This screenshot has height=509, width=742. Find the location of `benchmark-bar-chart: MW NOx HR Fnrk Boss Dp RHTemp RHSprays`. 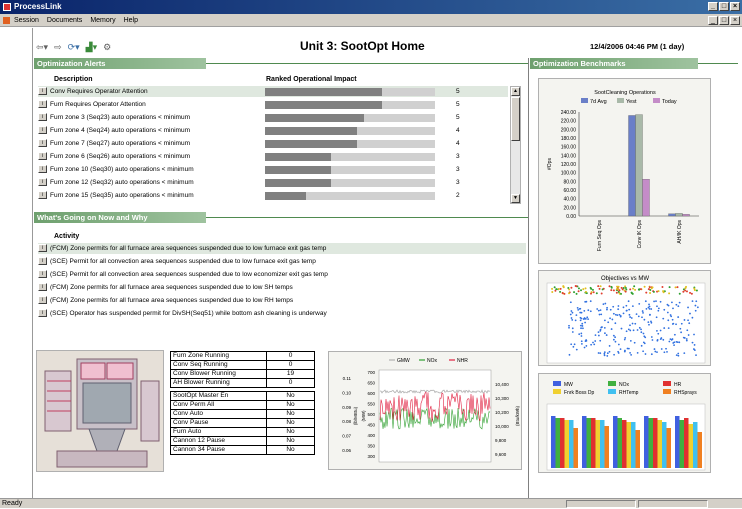

benchmark-bar-chart: MW NOx HR Fnrk Boss Dp RHTemp RHSprays is located at coordinates (624, 423).